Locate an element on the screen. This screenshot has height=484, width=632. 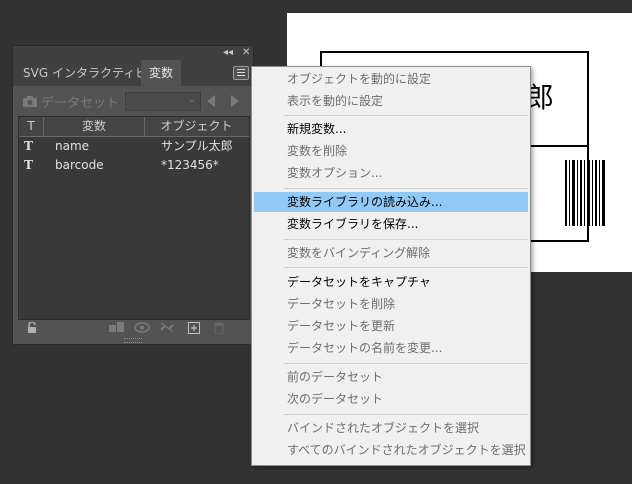
menu-item-update-dataset: データセットを更新 is located at coordinates (391, 326).